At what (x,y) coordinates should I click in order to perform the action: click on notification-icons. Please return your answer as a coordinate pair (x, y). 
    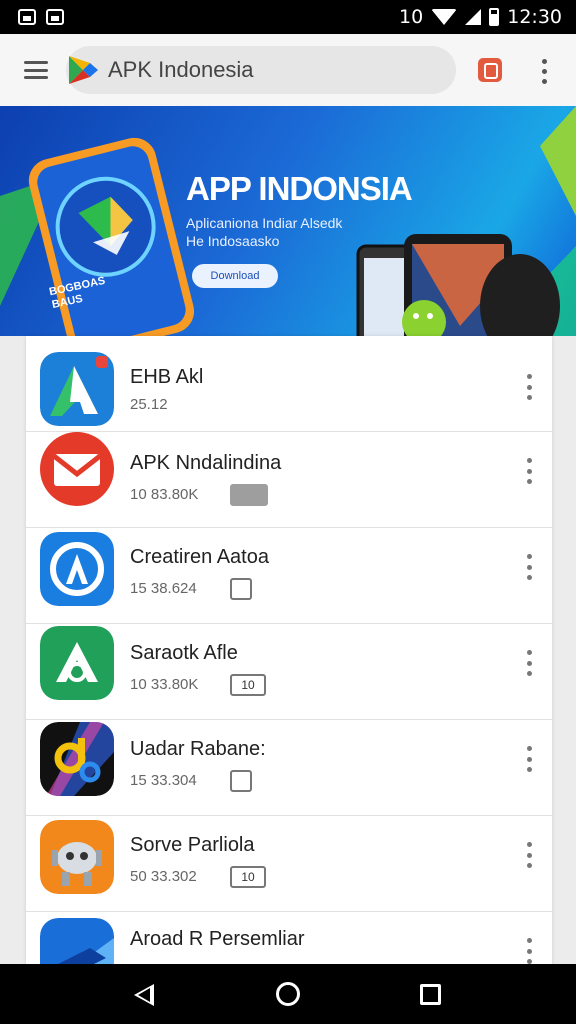
    Looking at the image, I should click on (41, 17).